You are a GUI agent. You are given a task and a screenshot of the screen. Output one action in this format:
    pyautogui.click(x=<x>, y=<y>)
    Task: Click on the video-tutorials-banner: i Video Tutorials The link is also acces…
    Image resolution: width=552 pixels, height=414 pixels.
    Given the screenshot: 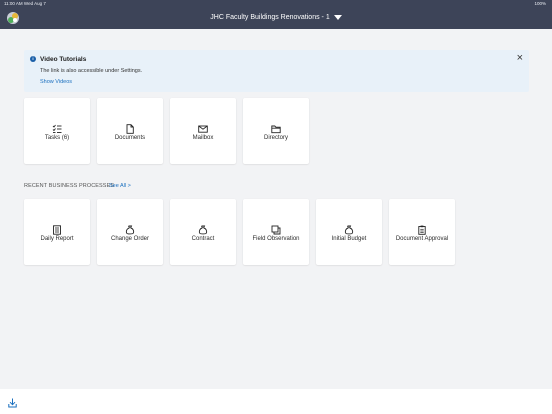 What is the action you would take?
    pyautogui.click(x=276, y=71)
    